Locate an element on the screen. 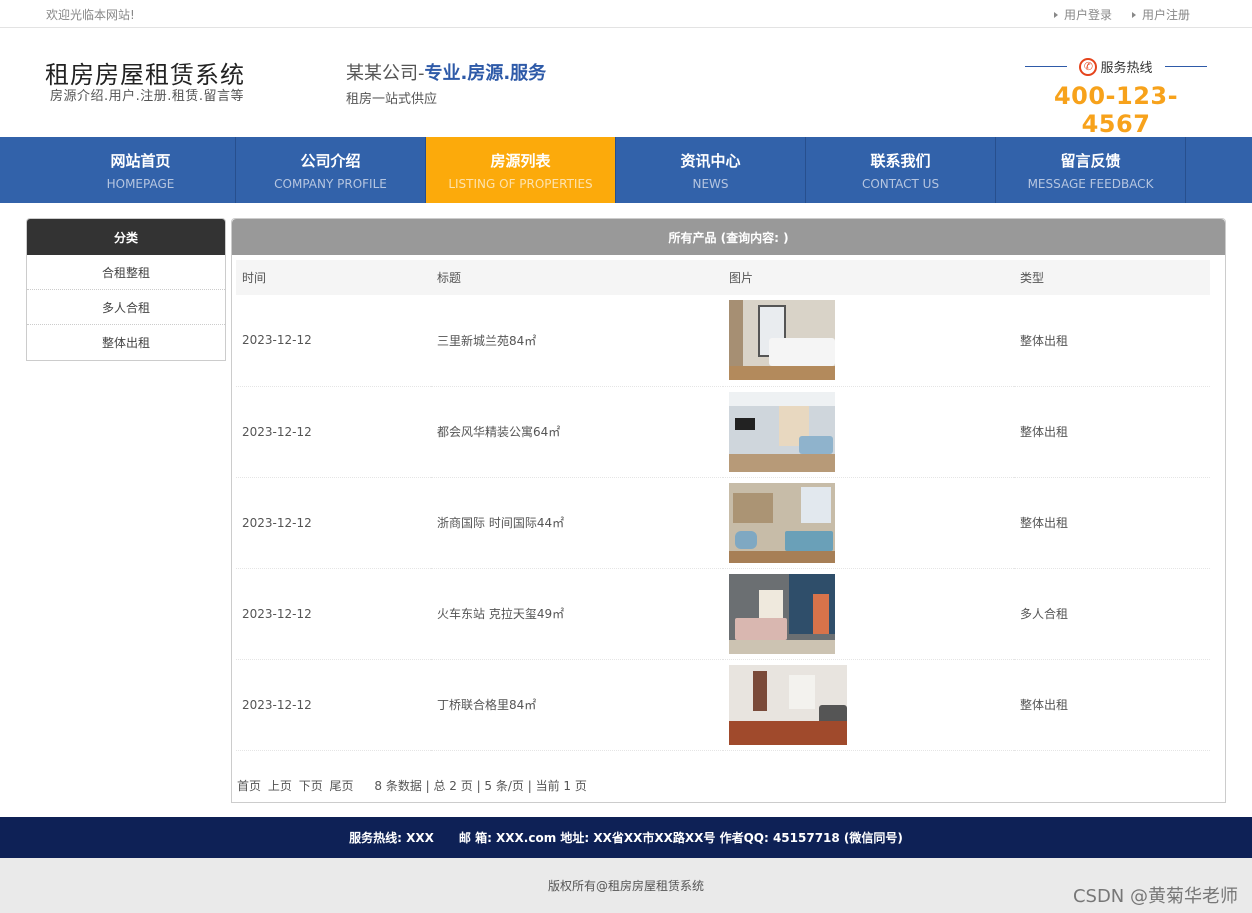 This screenshot has width=1252, height=913. slogan-subtext: 租房一站式供应 is located at coordinates (392, 99).